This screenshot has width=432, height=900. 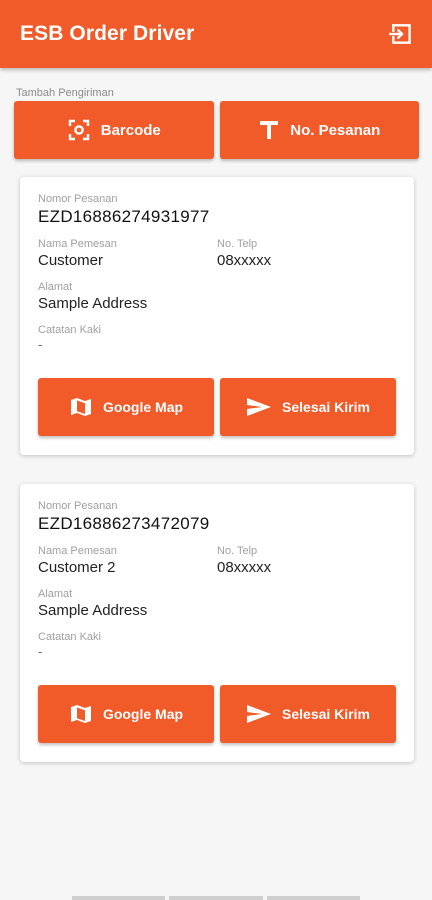 I want to click on logout-icon, so click(x=402, y=34).